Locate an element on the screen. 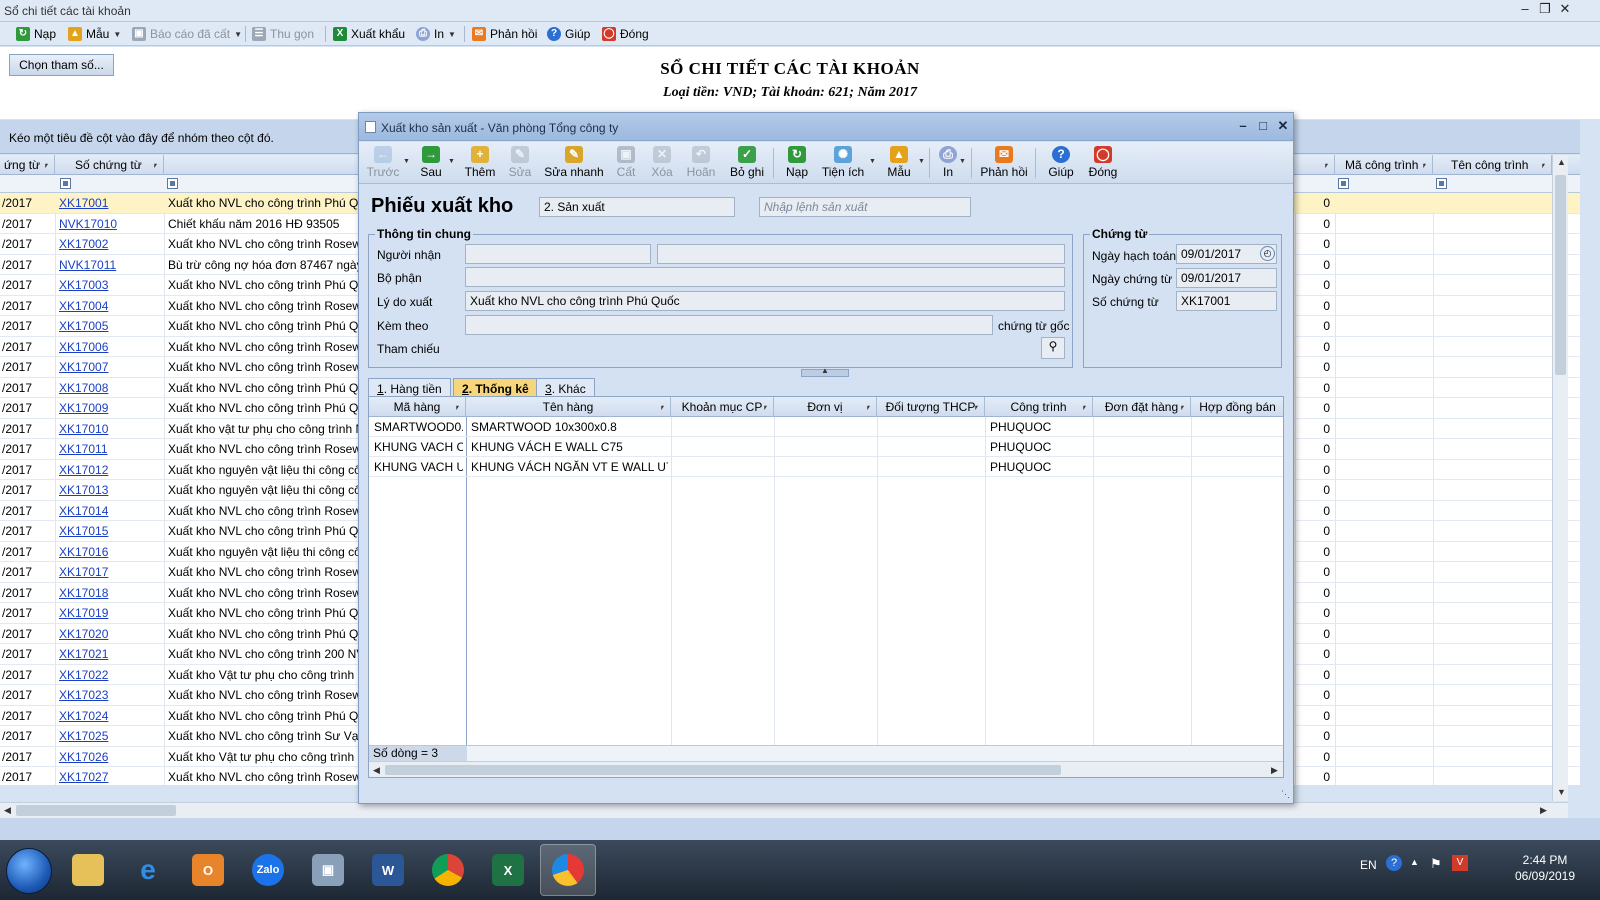  column-header: Hợp đồng bán is located at coordinates (1237, 407).